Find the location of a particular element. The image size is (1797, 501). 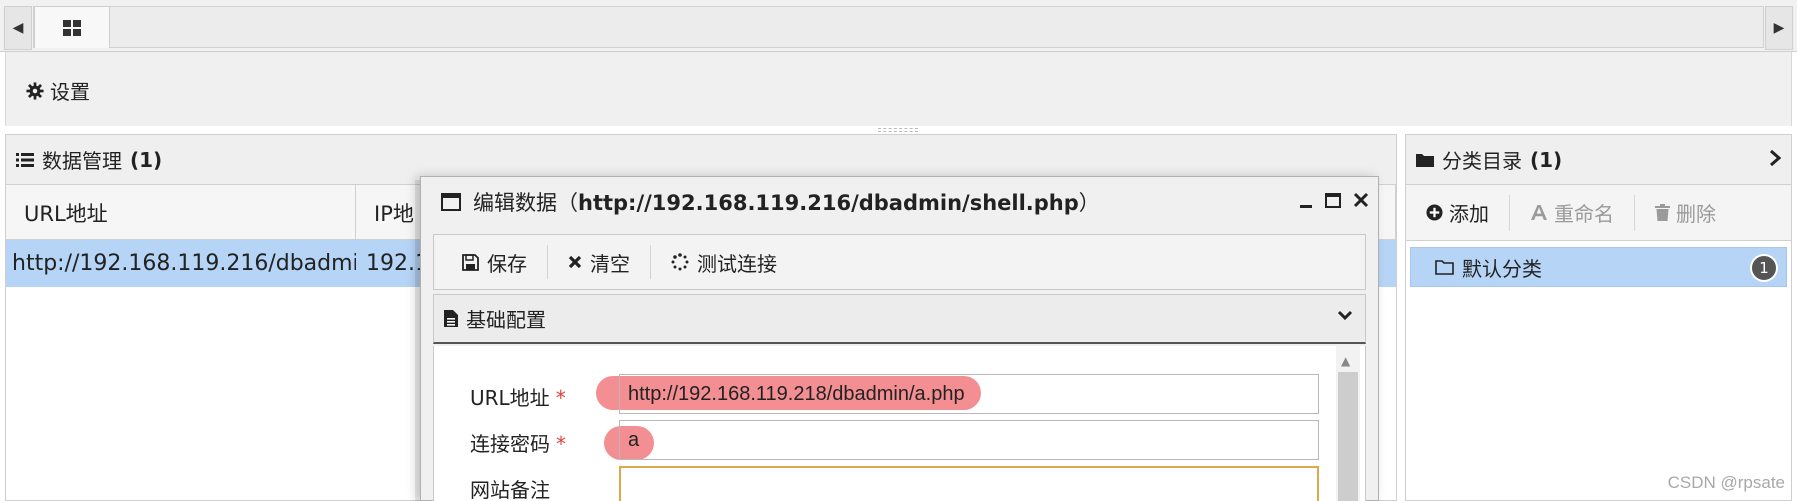

times-icon is located at coordinates (575, 262).